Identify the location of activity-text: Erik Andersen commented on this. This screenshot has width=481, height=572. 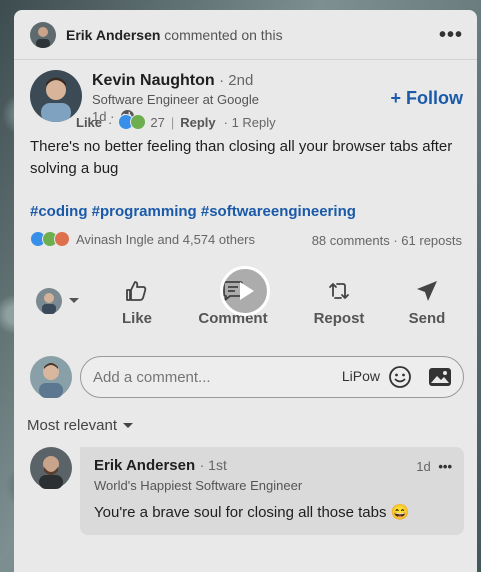
(174, 35).